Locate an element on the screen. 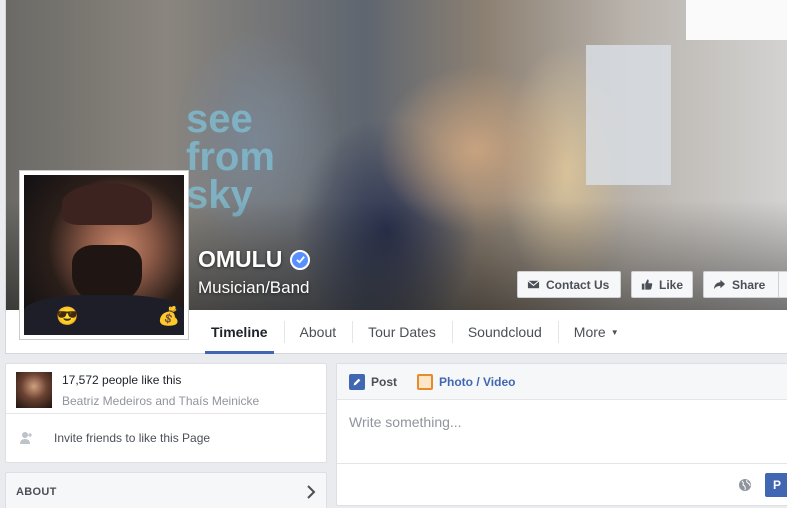  more-options-button is located at coordinates (782, 284).